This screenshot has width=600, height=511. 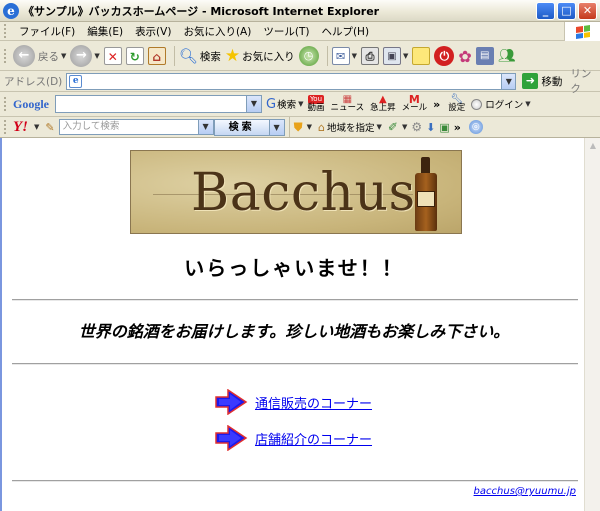 What do you see at coordinates (545, 11) in the screenshot?
I see `minimize-button: _` at bounding box center [545, 11].